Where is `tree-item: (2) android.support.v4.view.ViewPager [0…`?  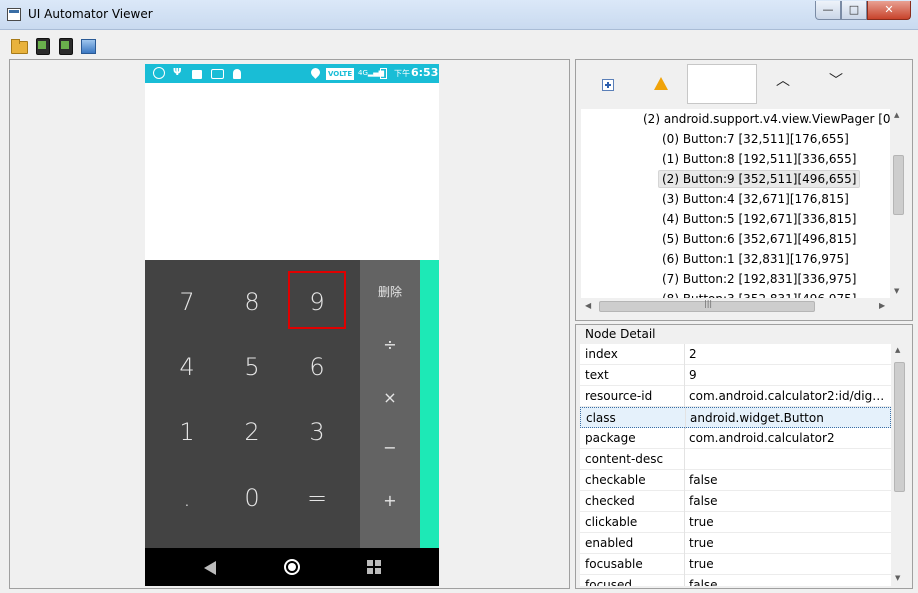 tree-item: (2) android.support.v4.view.ViewPager [0… is located at coordinates (765, 119).